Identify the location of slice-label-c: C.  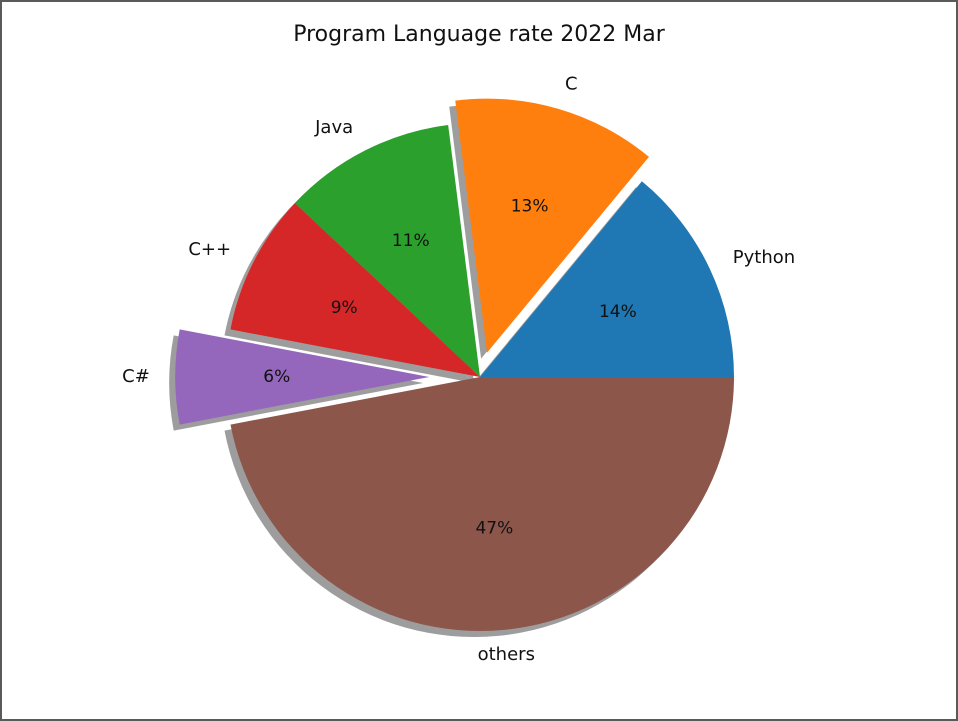
(571, 83).